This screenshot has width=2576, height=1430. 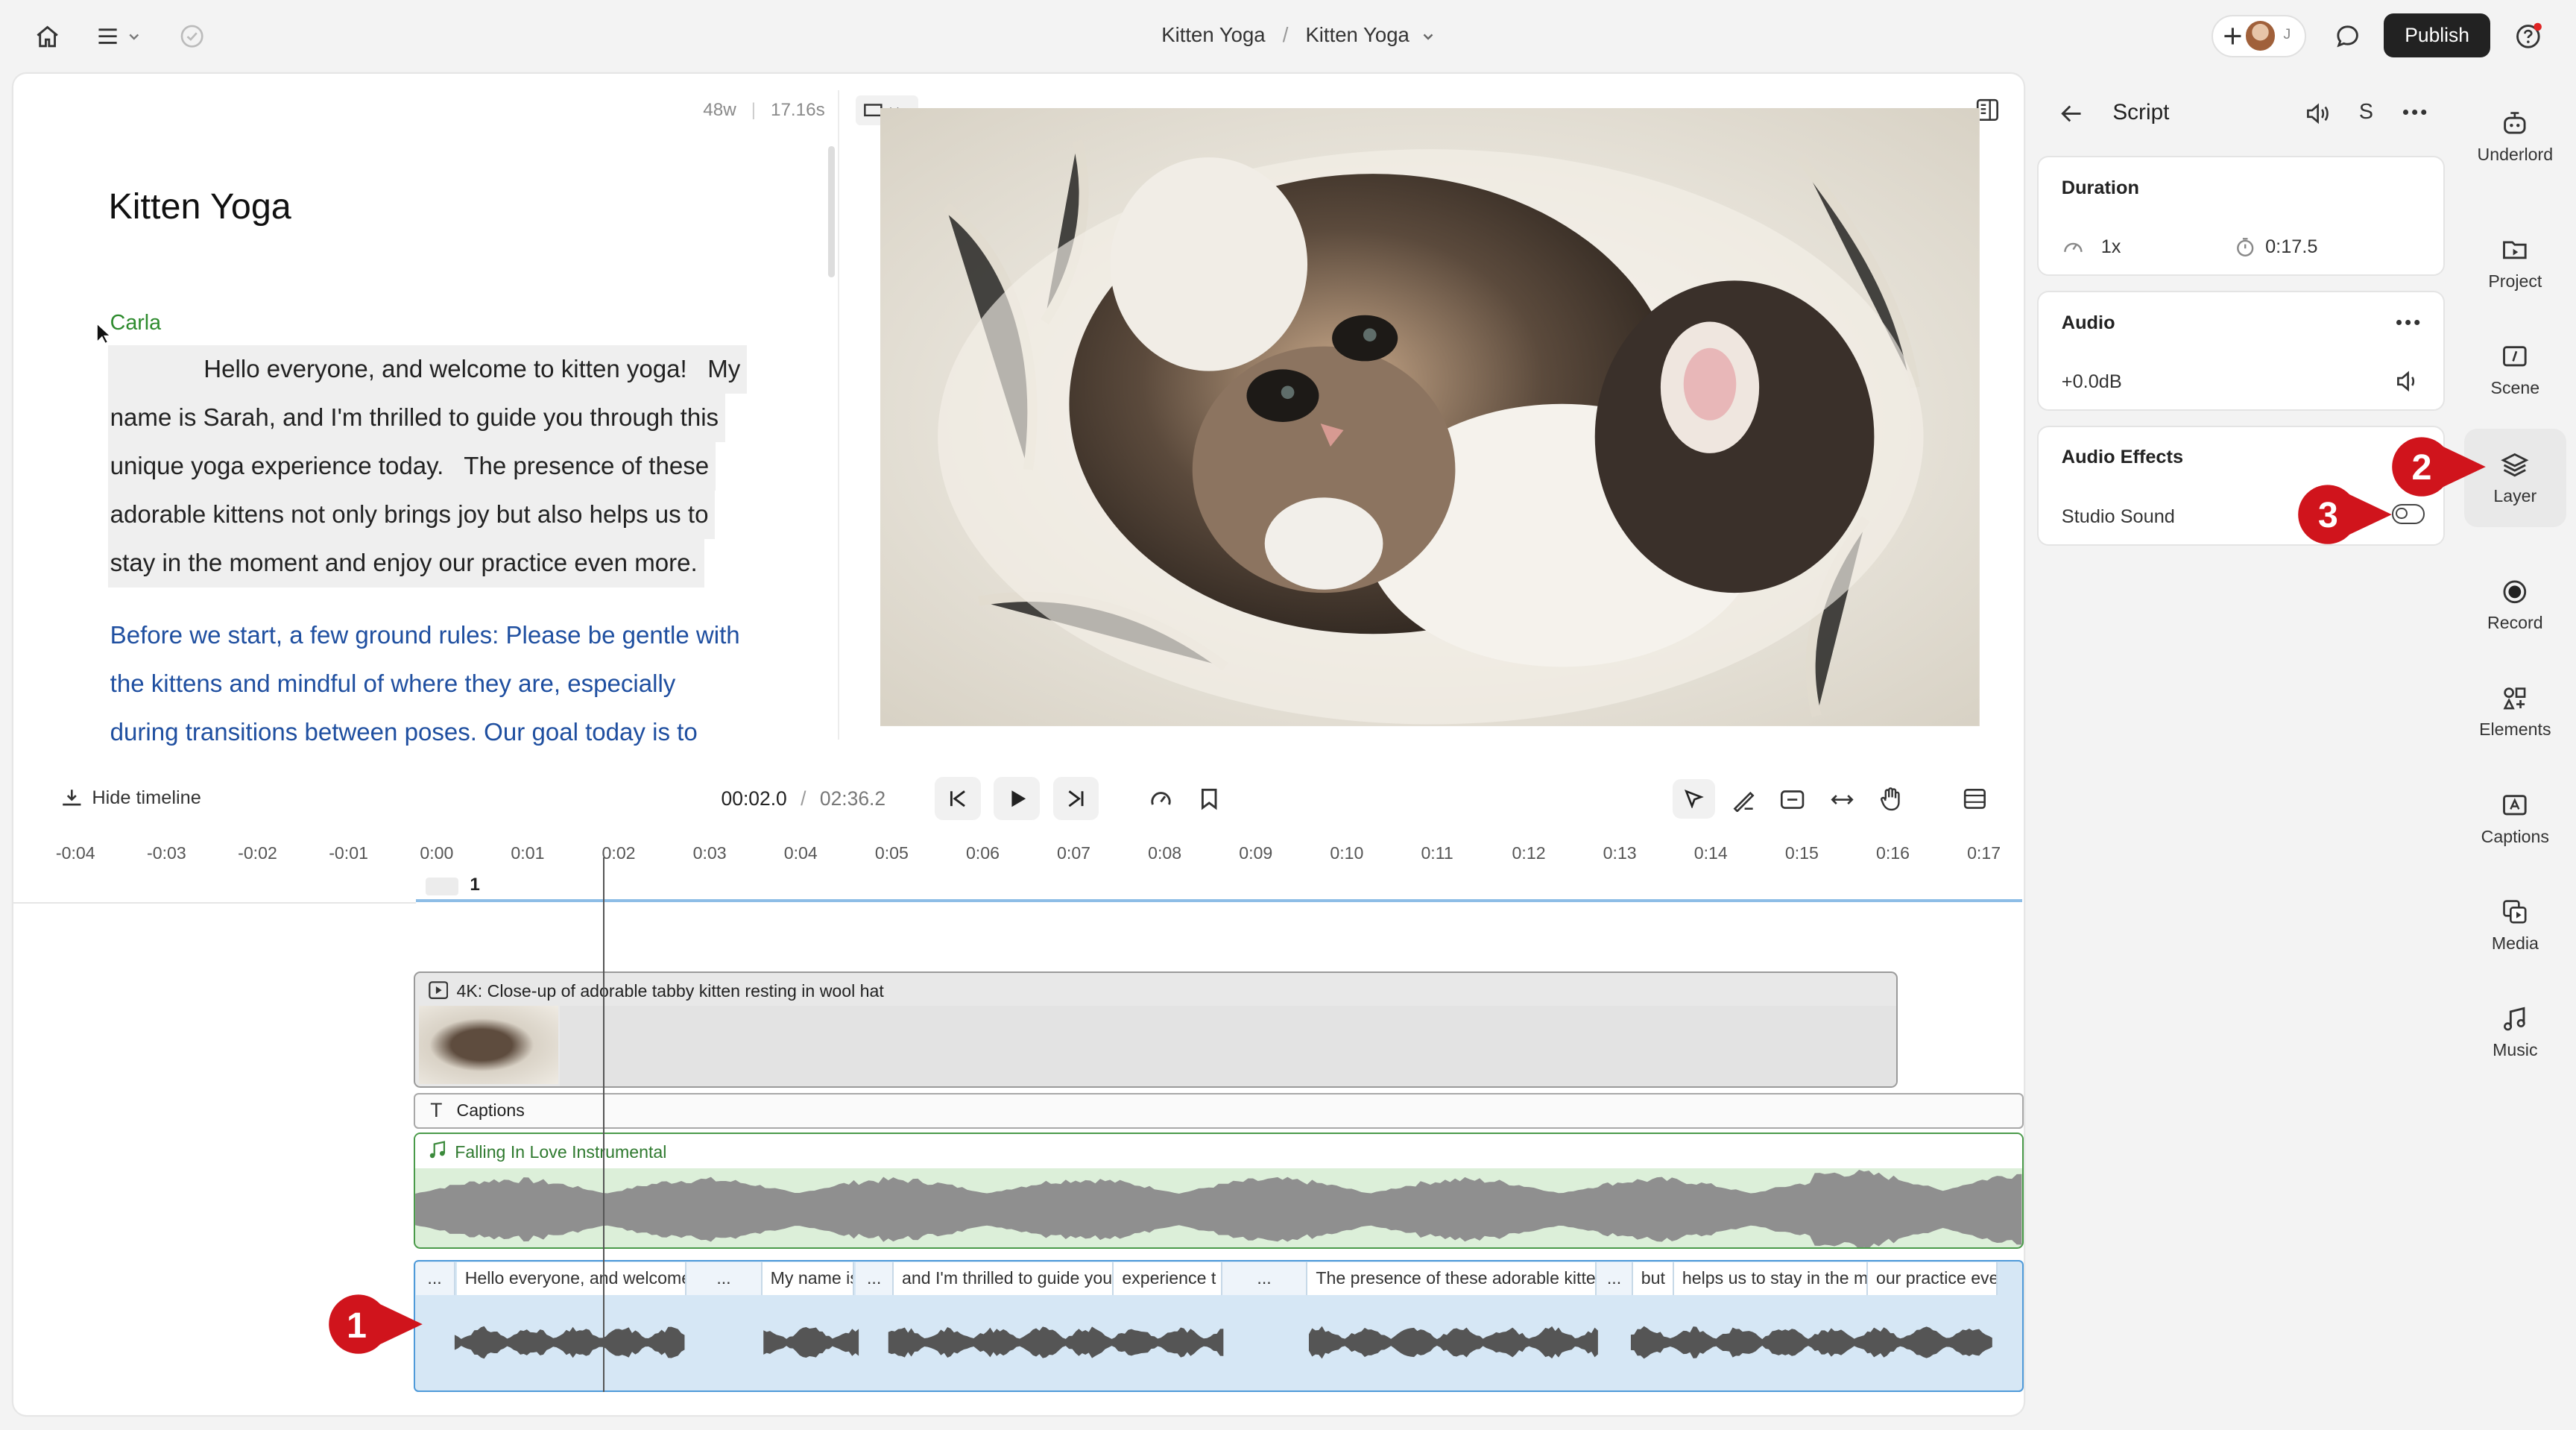 What do you see at coordinates (958, 798) in the screenshot?
I see `skip-back-button` at bounding box center [958, 798].